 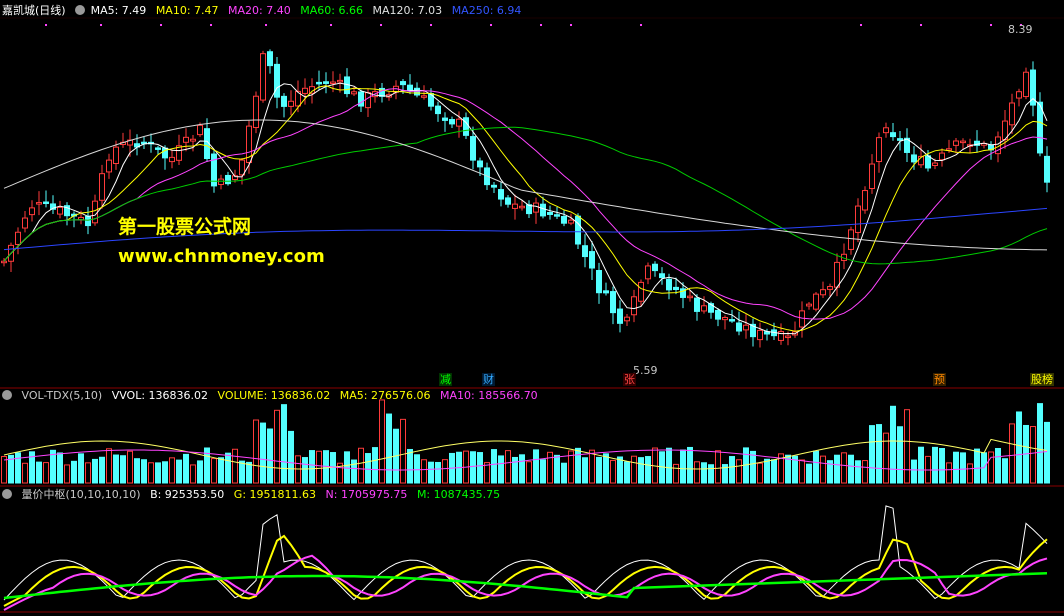 I want to click on event-tag-finance: 财, so click(x=488, y=379).